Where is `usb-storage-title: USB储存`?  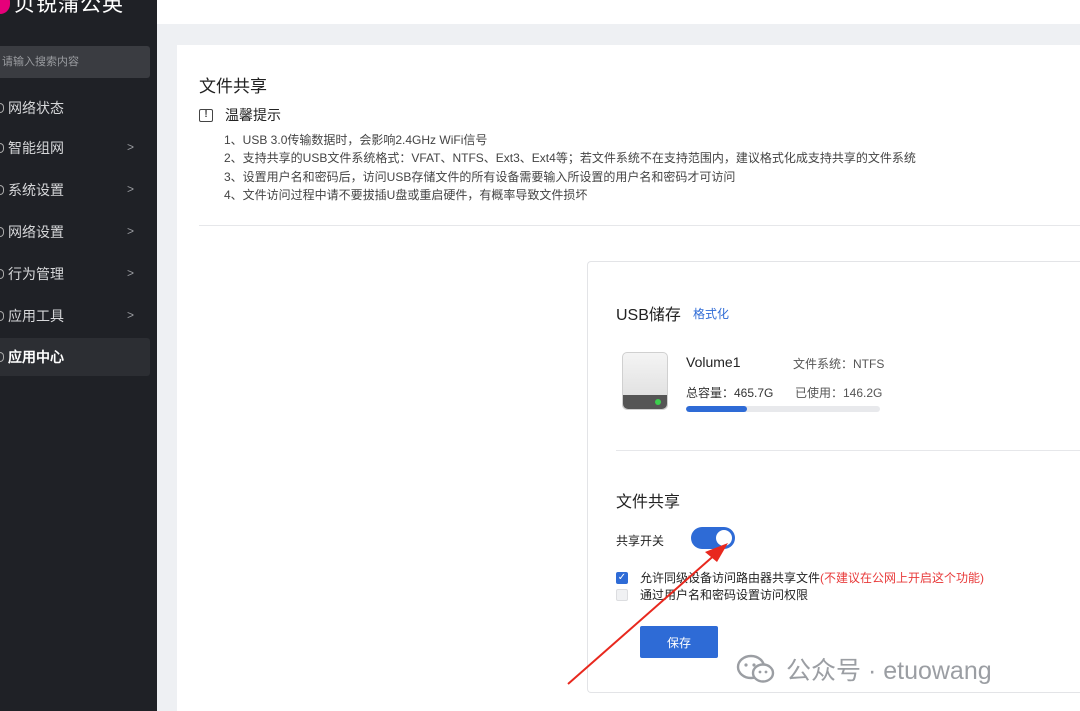 usb-storage-title: USB储存 is located at coordinates (648, 315).